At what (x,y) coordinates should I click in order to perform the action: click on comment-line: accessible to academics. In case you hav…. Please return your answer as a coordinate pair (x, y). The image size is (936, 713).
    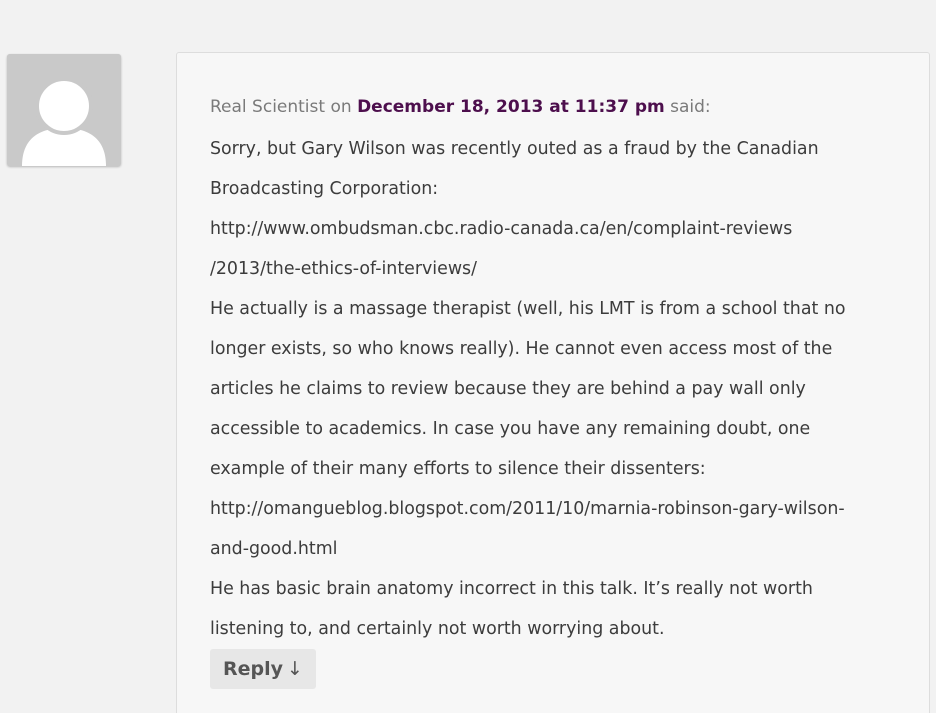
    Looking at the image, I should click on (510, 429).